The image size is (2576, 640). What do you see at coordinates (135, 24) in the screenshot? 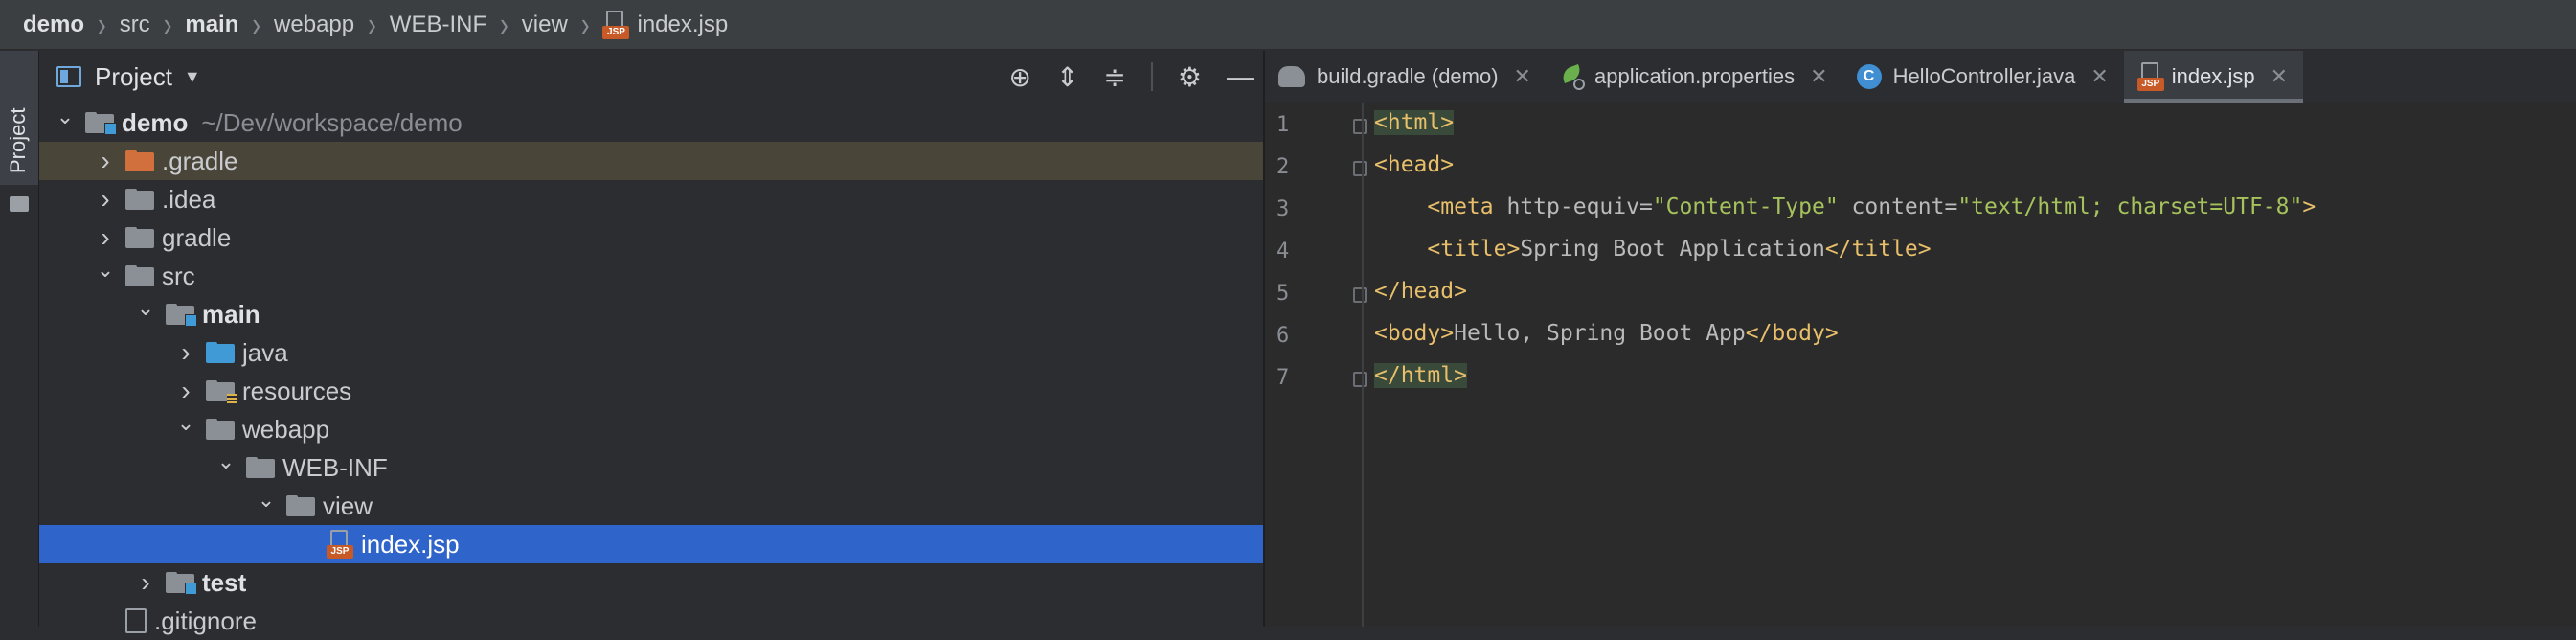
I see `breadcrumb-item-src: src` at bounding box center [135, 24].